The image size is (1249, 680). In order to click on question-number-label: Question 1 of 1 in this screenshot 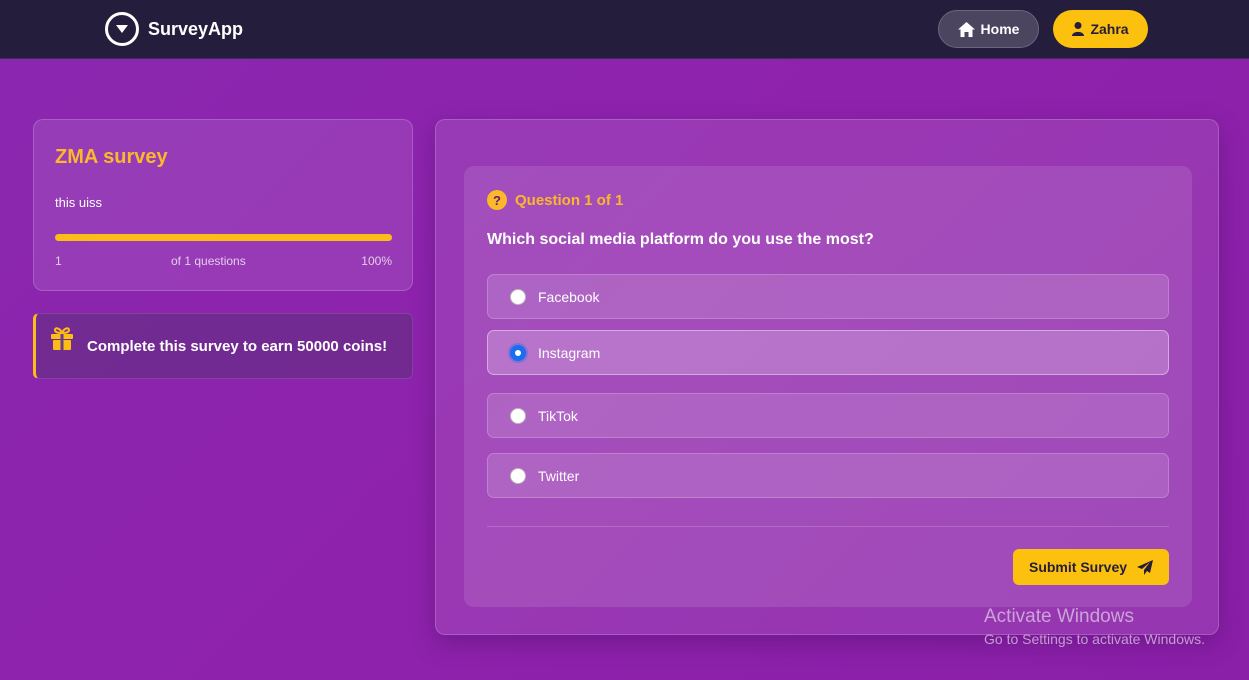, I will do `click(569, 200)`.